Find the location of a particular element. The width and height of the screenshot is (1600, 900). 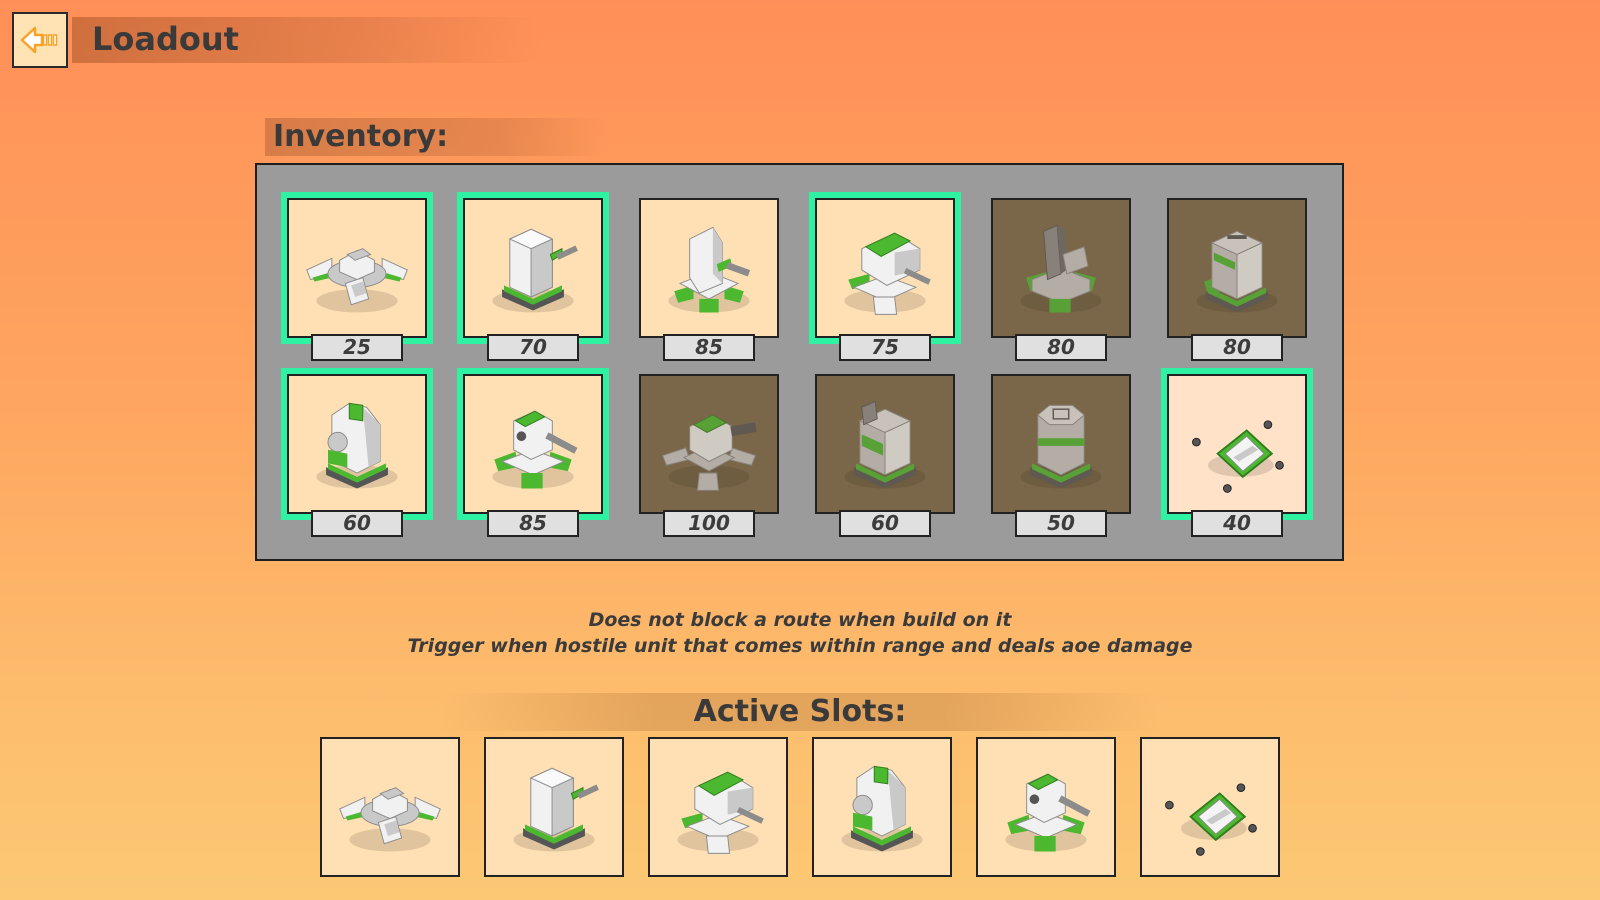

price-label: 25 is located at coordinates (357, 347).